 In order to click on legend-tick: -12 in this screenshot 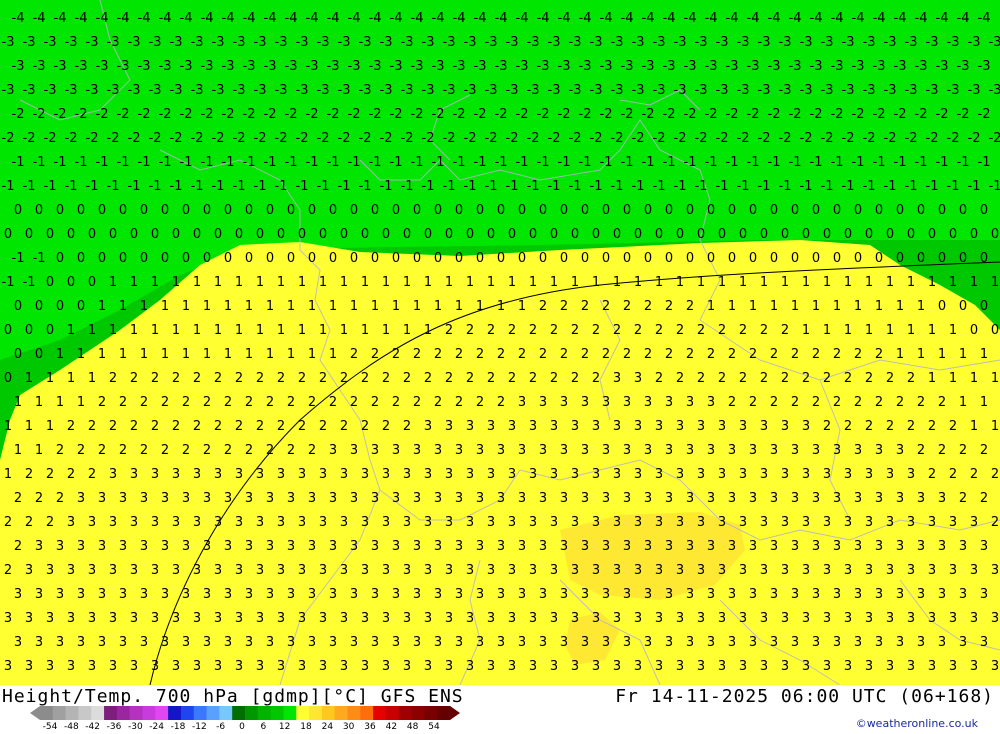, I will do `click(199, 727)`.